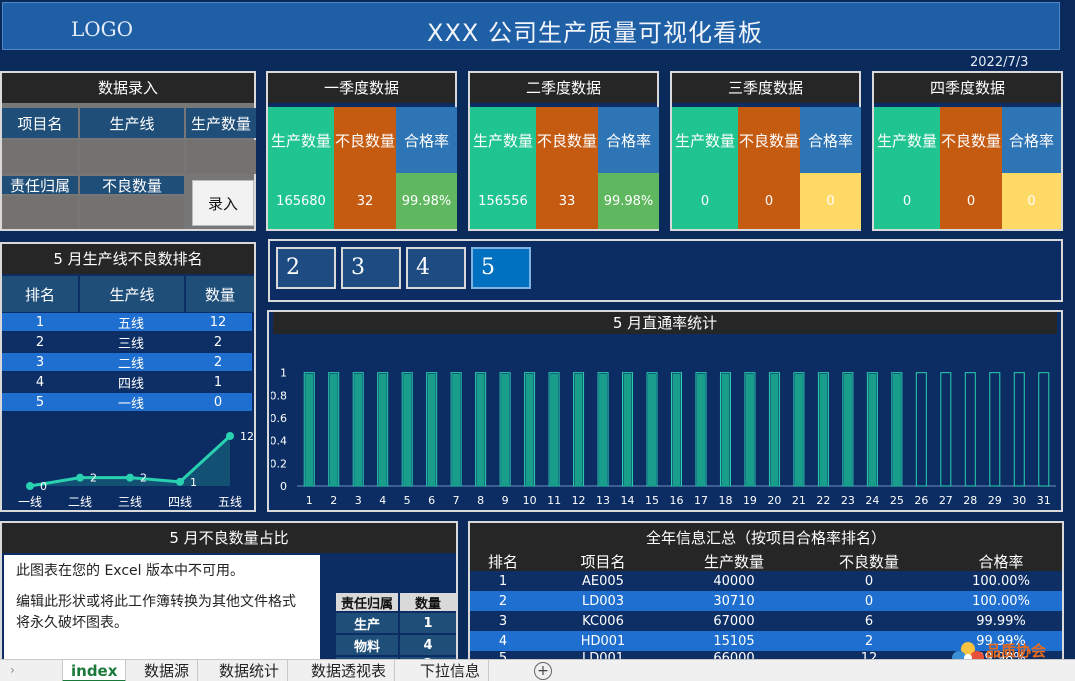 The height and width of the screenshot is (681, 1075). I want to click on month-button-5: 5, so click(501, 268).